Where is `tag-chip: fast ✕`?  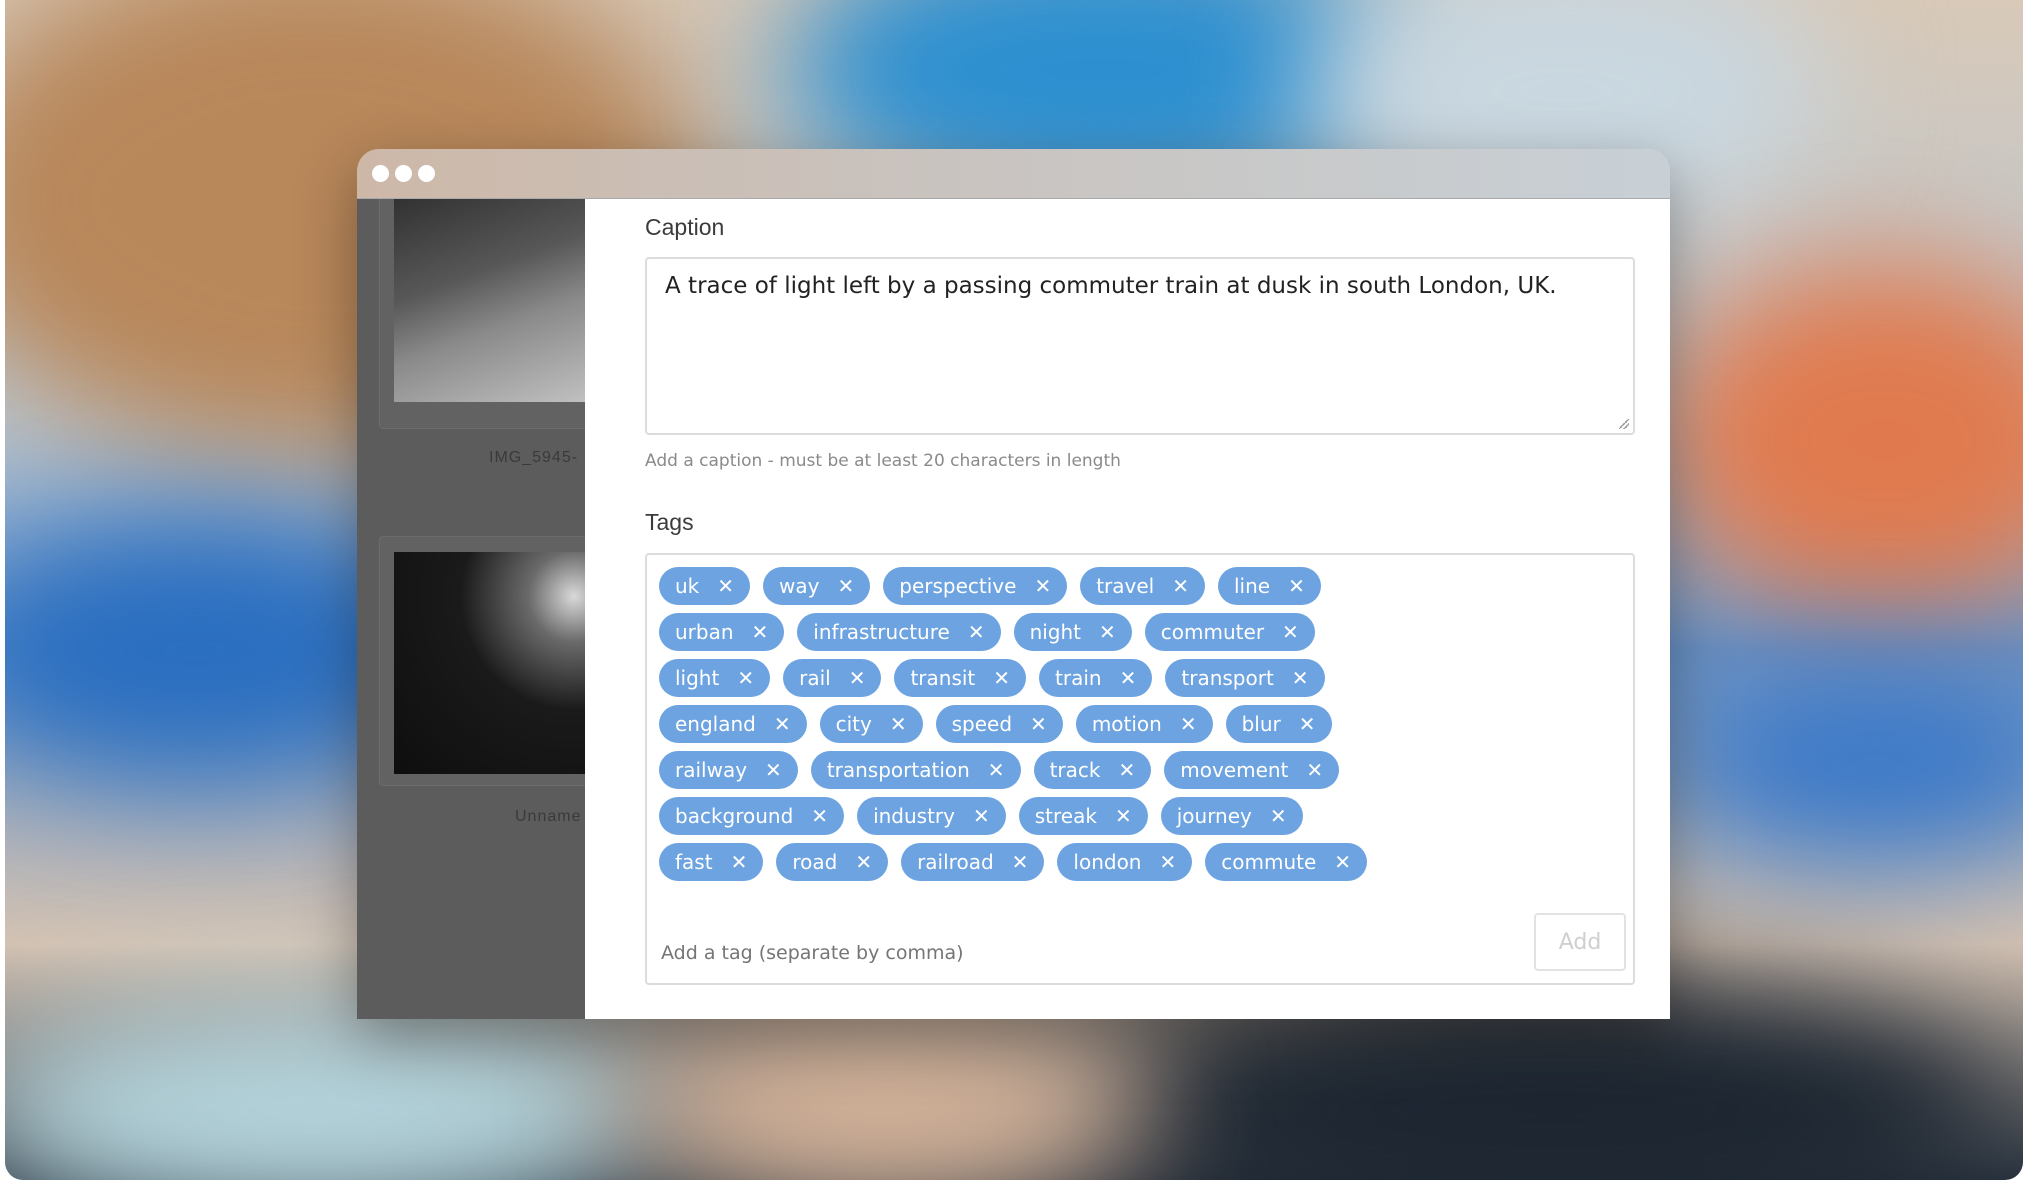
tag-chip: fast ✕ is located at coordinates (711, 862).